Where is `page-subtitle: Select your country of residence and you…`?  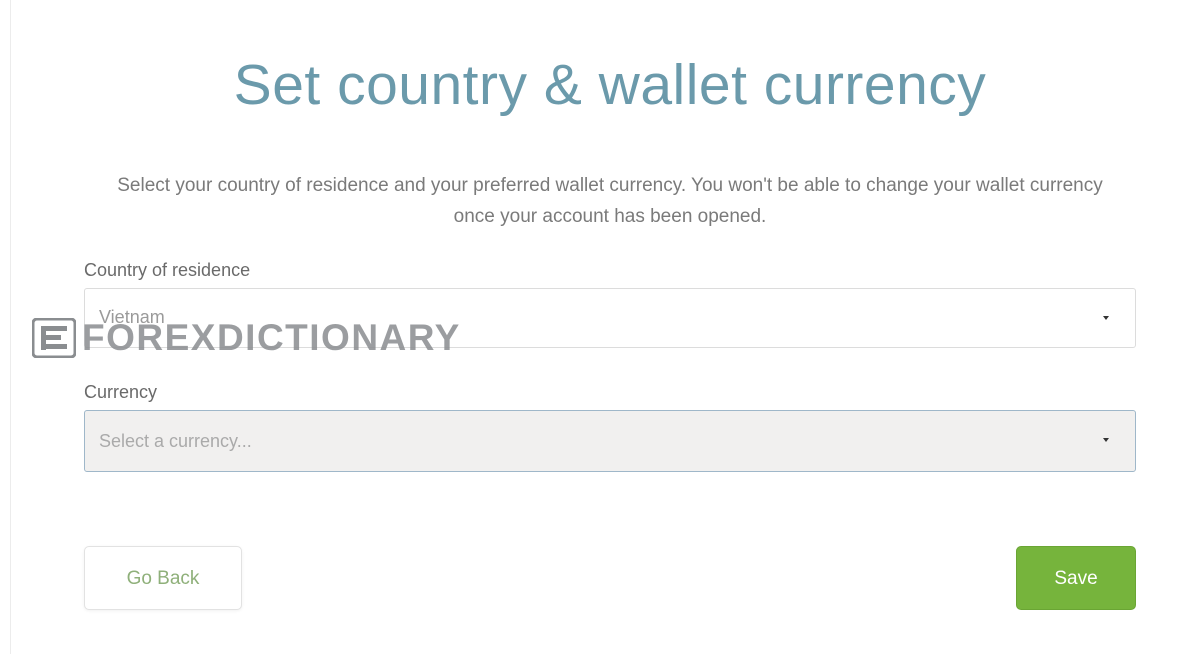 page-subtitle: Select your country of residence and you… is located at coordinates (610, 201).